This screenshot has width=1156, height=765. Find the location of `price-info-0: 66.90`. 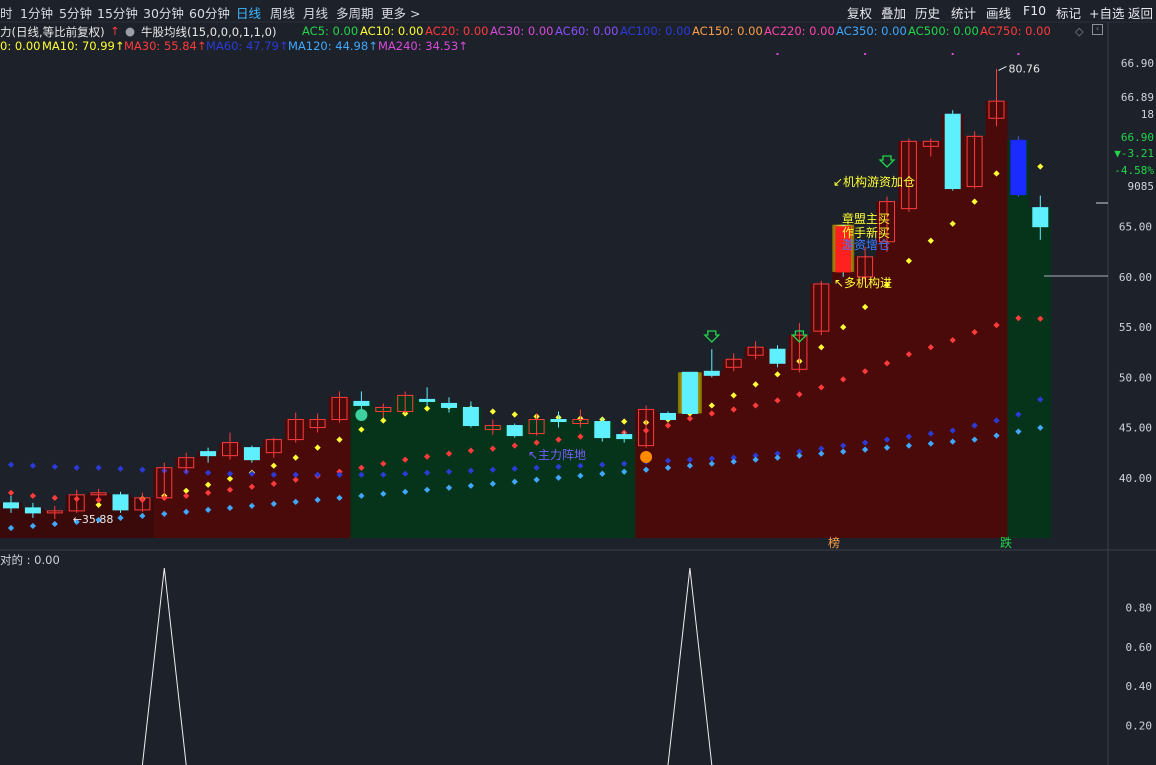

price-info-0: 66.90 is located at coordinates (1137, 63).